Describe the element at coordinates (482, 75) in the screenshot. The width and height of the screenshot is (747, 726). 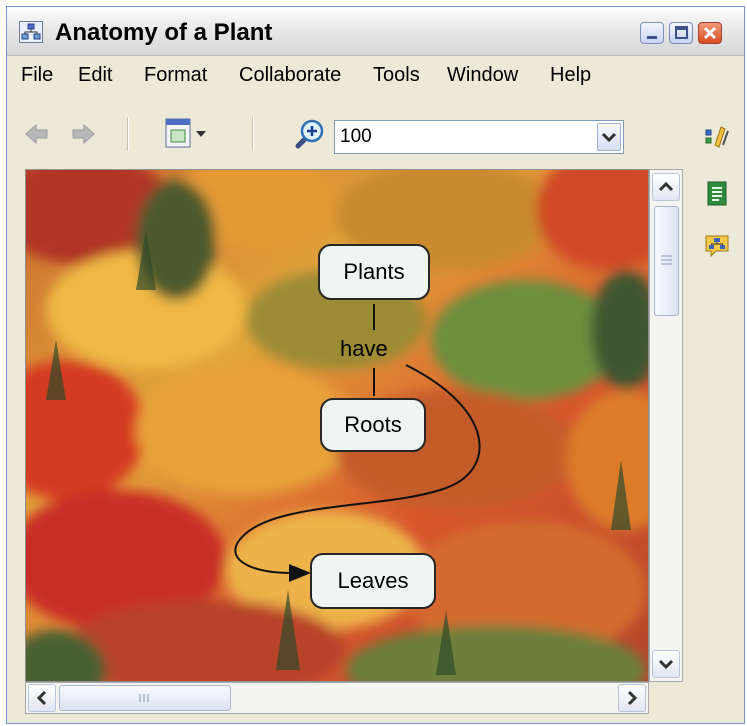
I see `menu-window: Window` at that location.